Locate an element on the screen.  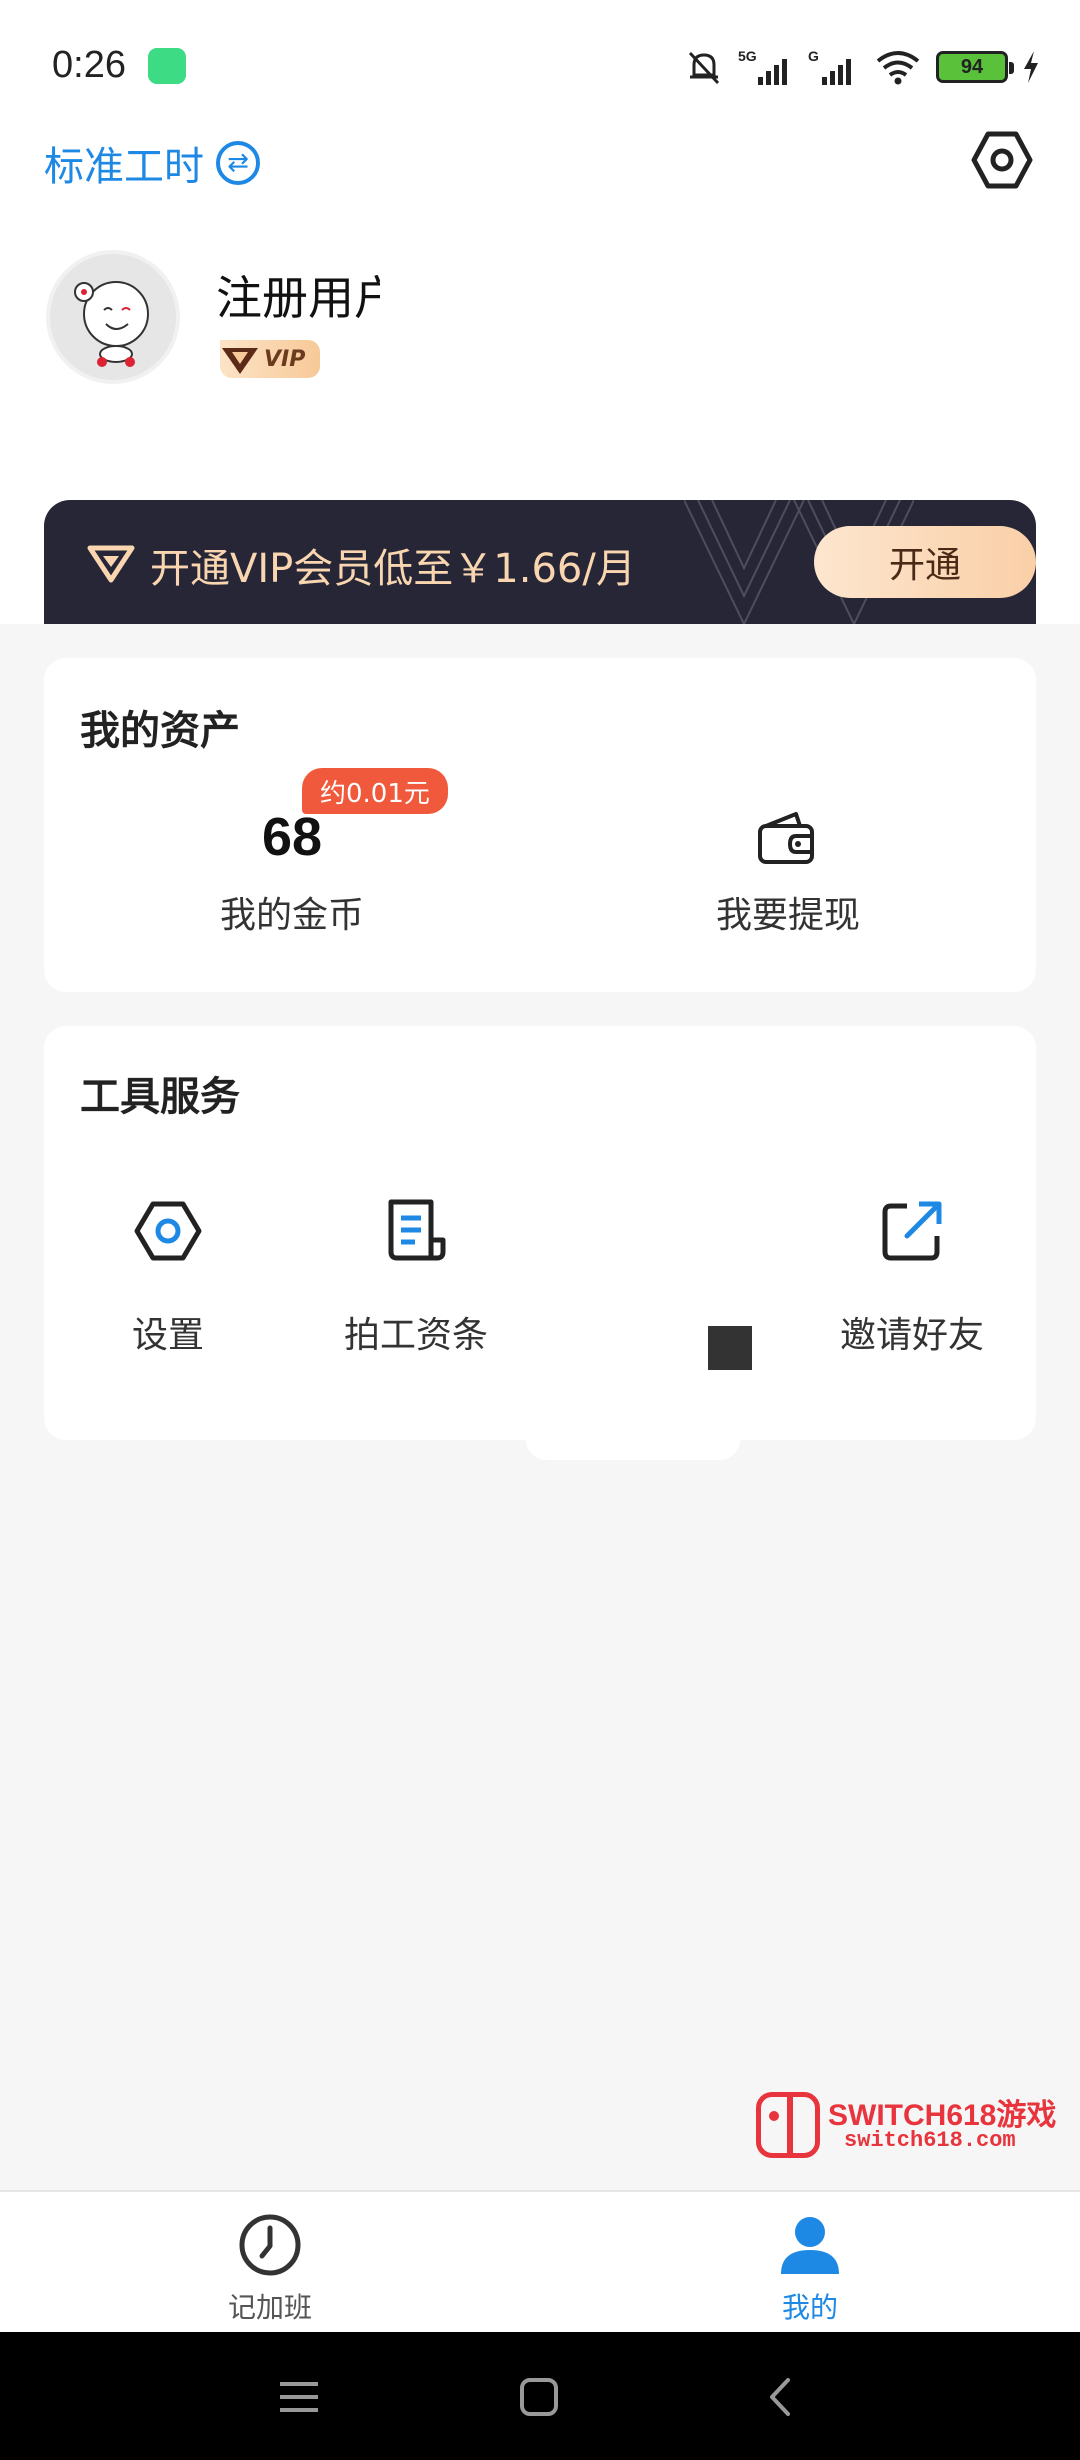
tools-title: 工具服务 is located at coordinates (160, 1097).